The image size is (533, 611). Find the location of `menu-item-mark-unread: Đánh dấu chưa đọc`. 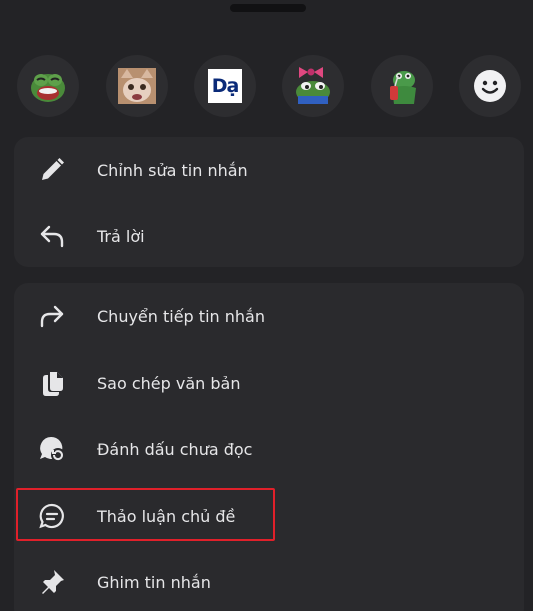

menu-item-mark-unread: Đánh dấu chưa đọc is located at coordinates (269, 449).